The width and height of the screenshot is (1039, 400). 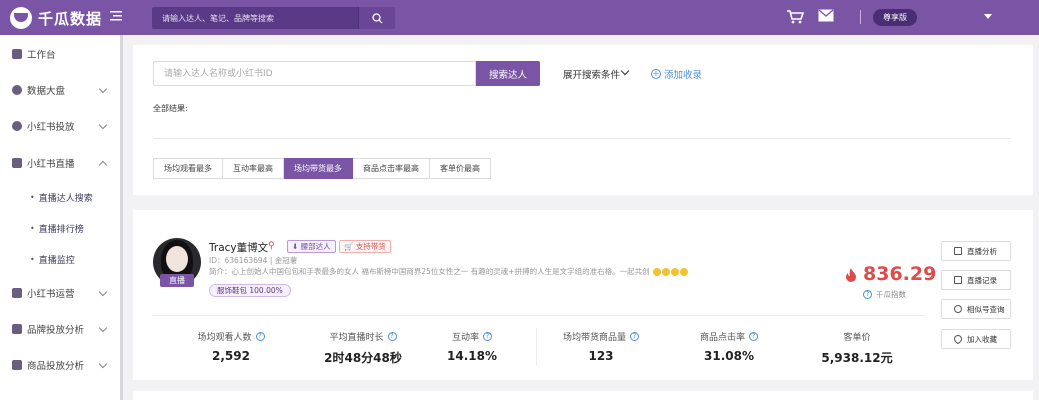 I want to click on stat-label: 互动率, so click(x=465, y=338).